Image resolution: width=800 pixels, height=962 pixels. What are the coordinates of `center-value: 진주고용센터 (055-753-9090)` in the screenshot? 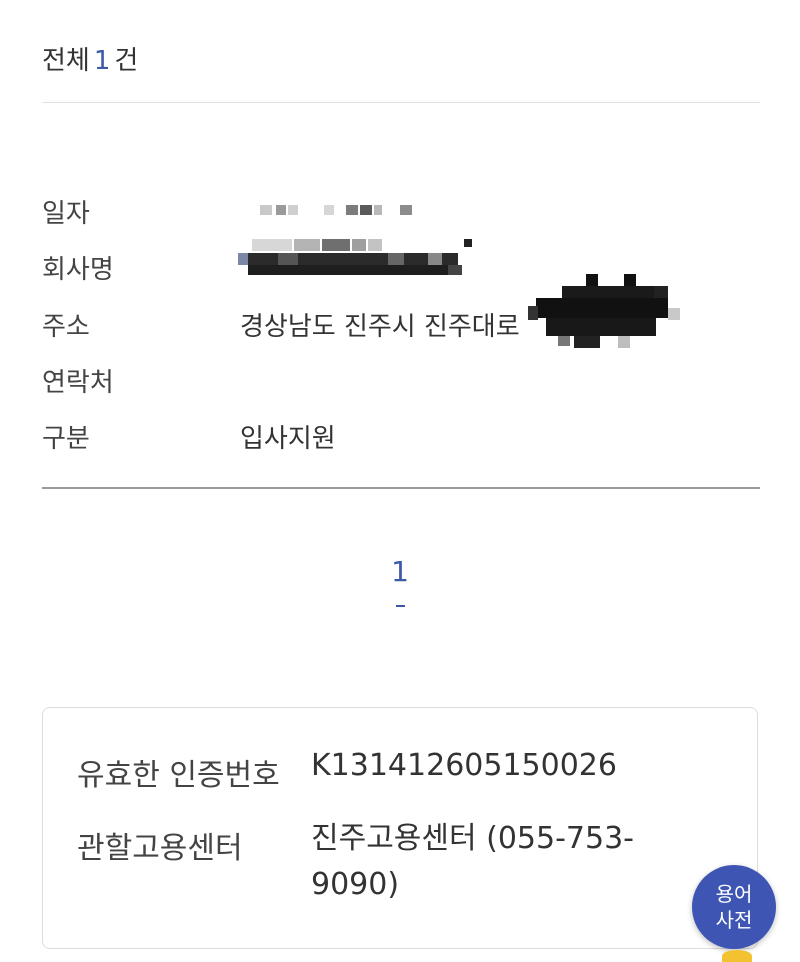 It's located at (473, 861).